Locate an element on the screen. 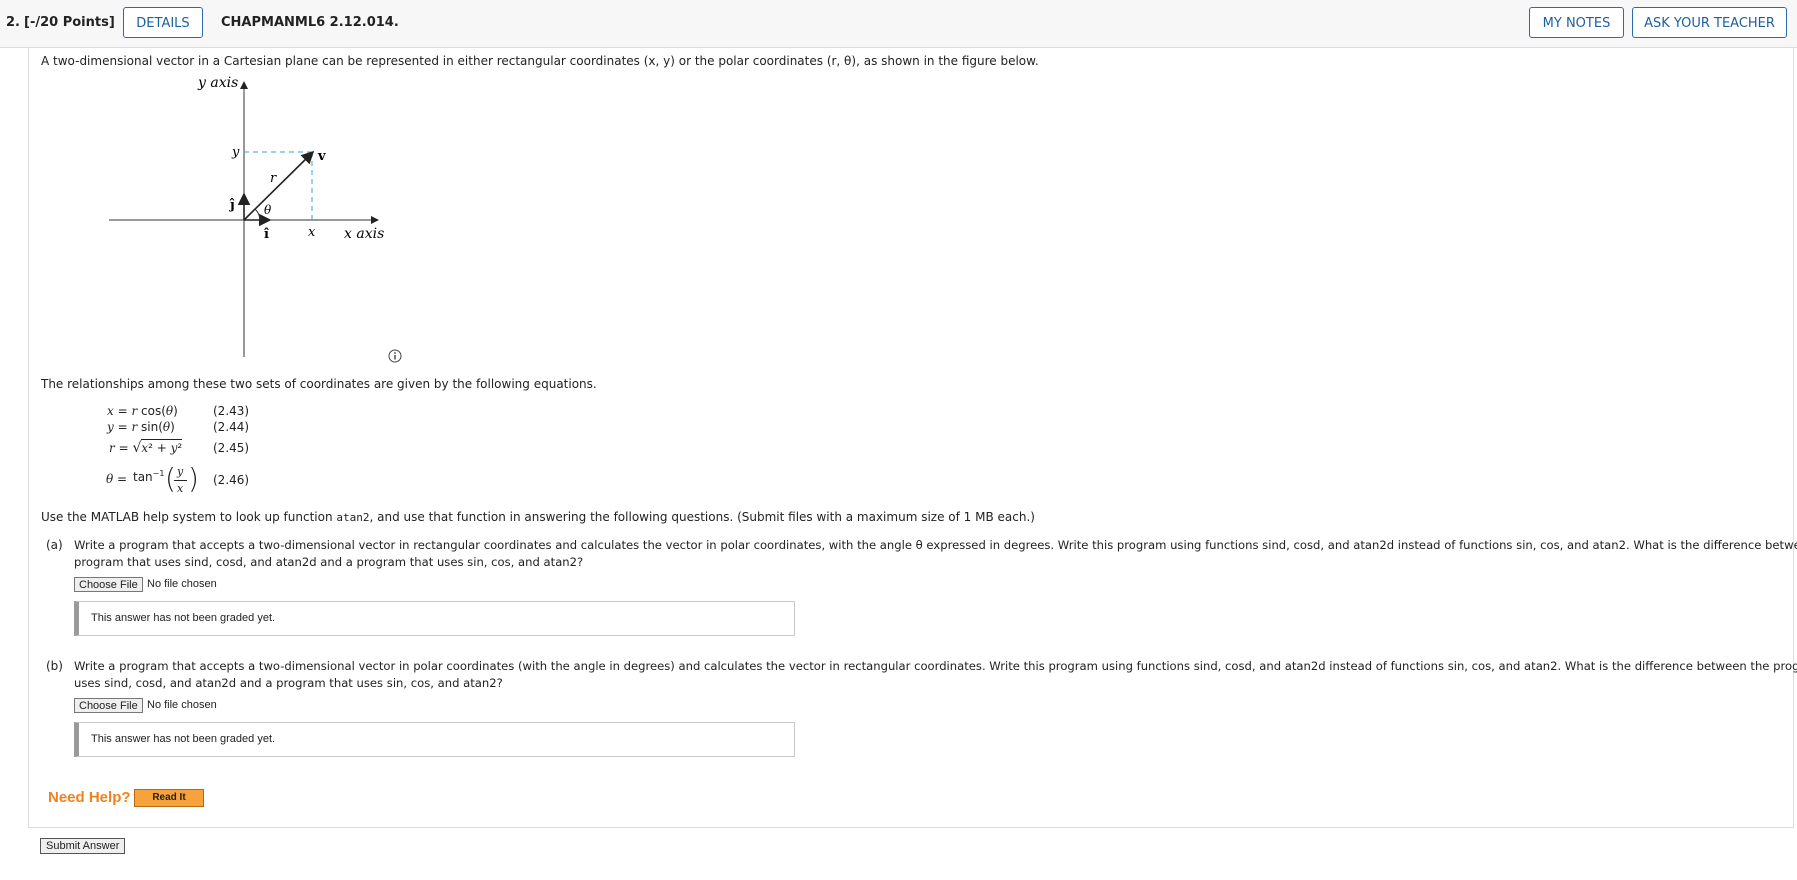 The image size is (1797, 880). equation-2-43: x = r cos(θ) is located at coordinates (142, 411).